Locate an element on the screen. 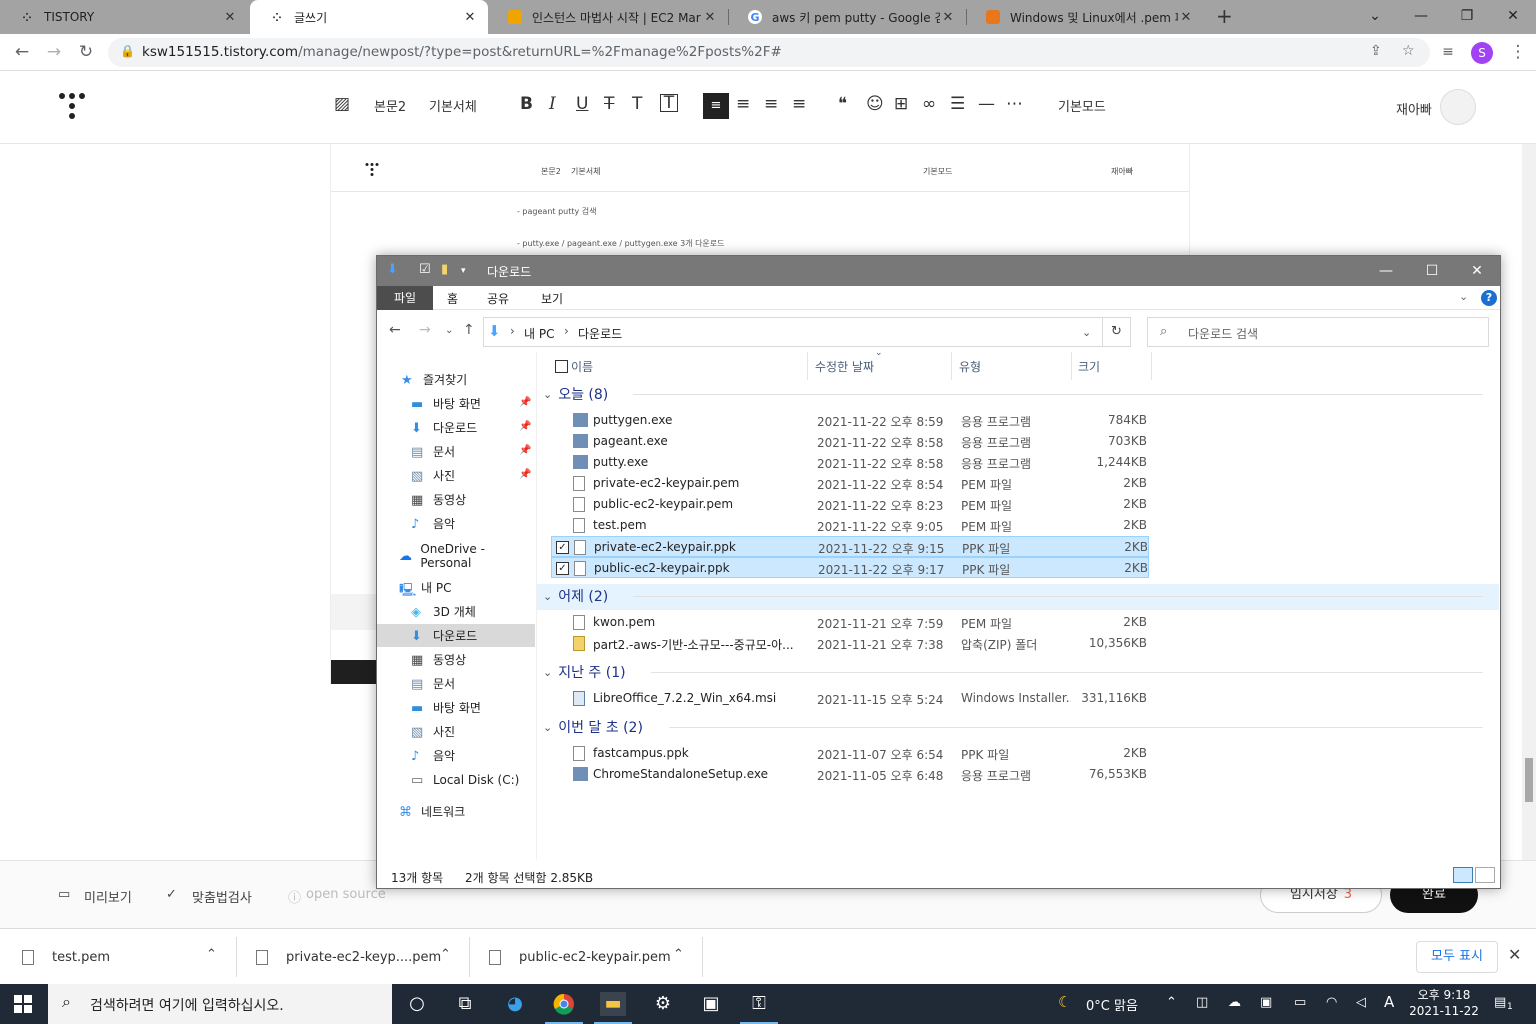  sidebar-item: ⬇ 다운로드 is located at coordinates (456, 635).